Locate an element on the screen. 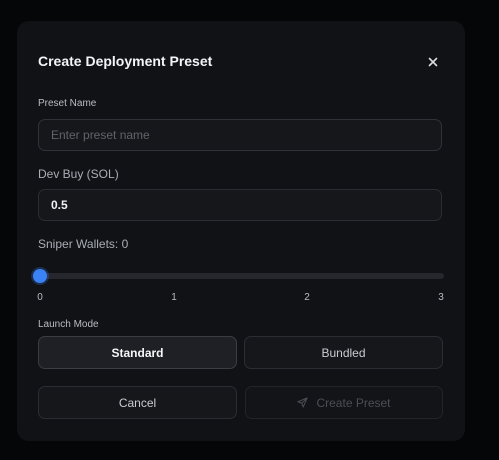 The image size is (499, 460). cancel-button: Cancel is located at coordinates (137, 402).